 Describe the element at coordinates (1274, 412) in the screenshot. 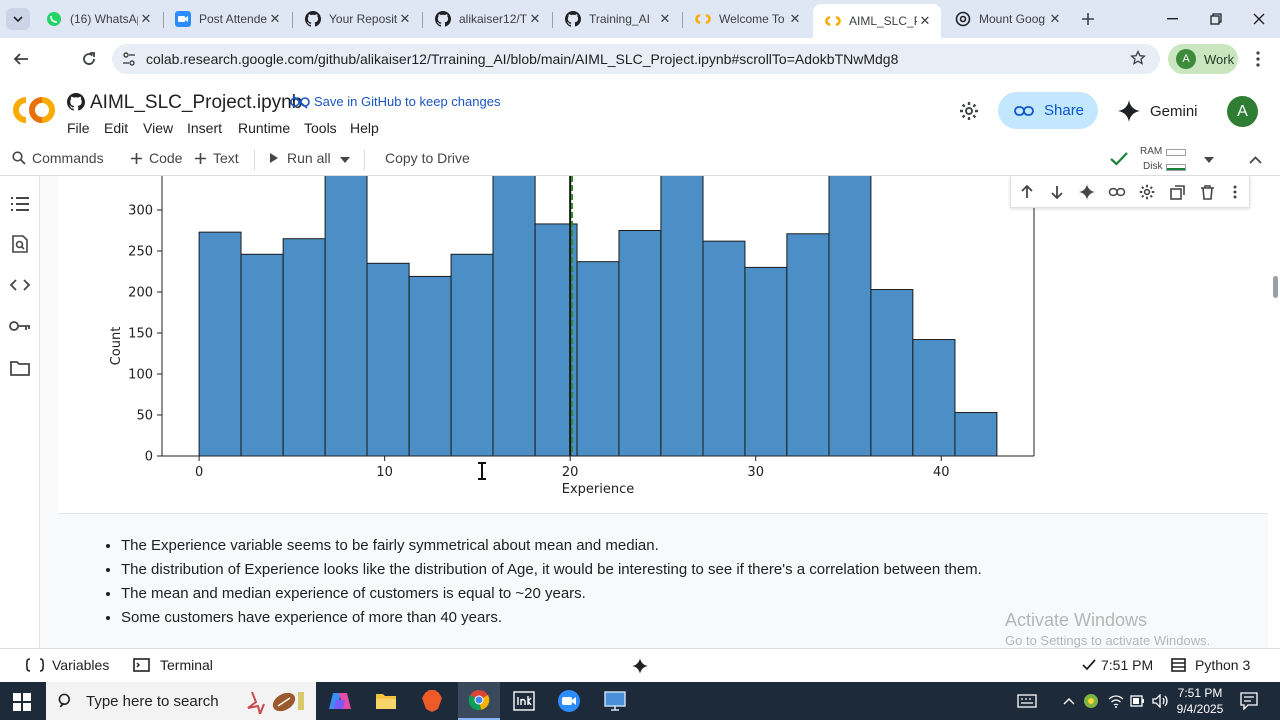

I see `notebook-scrollbar` at that location.